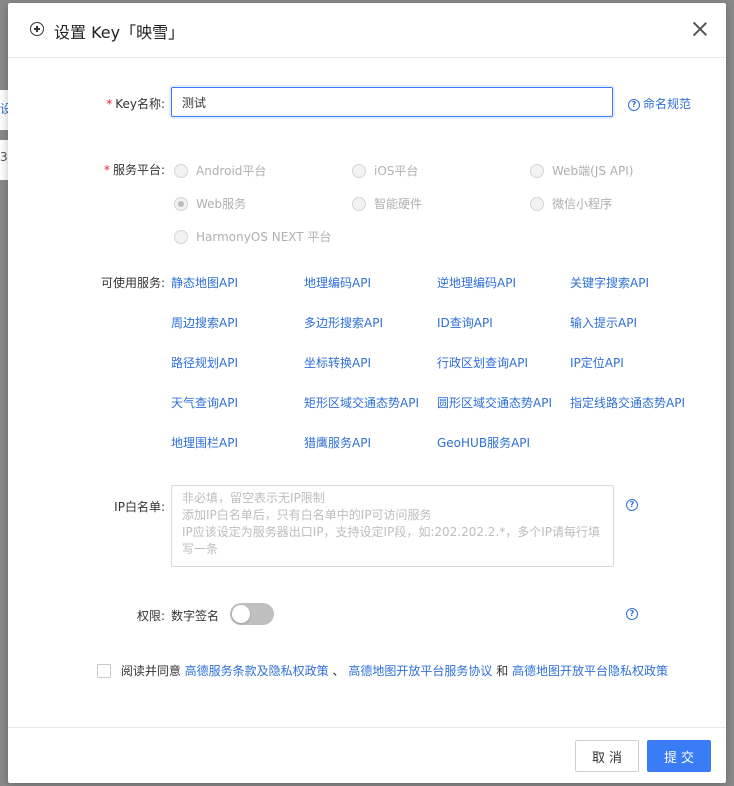 This screenshot has height=786, width=734. I want to click on key-name-label: * Key名称:, so click(120, 103).